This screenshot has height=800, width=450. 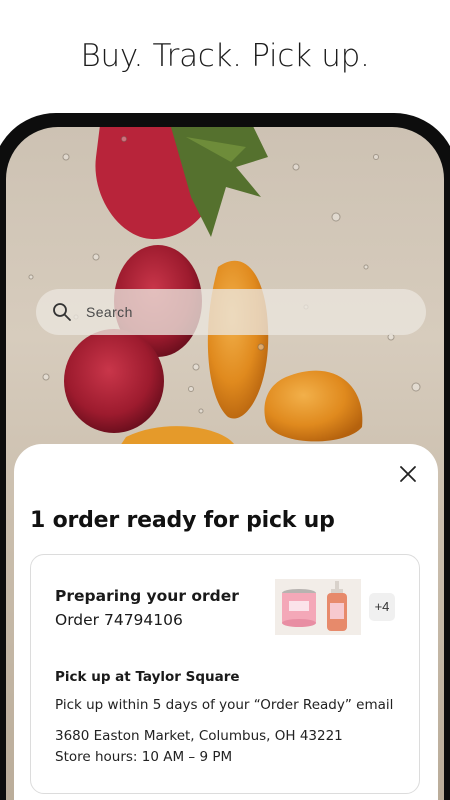 What do you see at coordinates (144, 757) in the screenshot?
I see `store-hours: Store hours: 10 AM – 9 PM` at bounding box center [144, 757].